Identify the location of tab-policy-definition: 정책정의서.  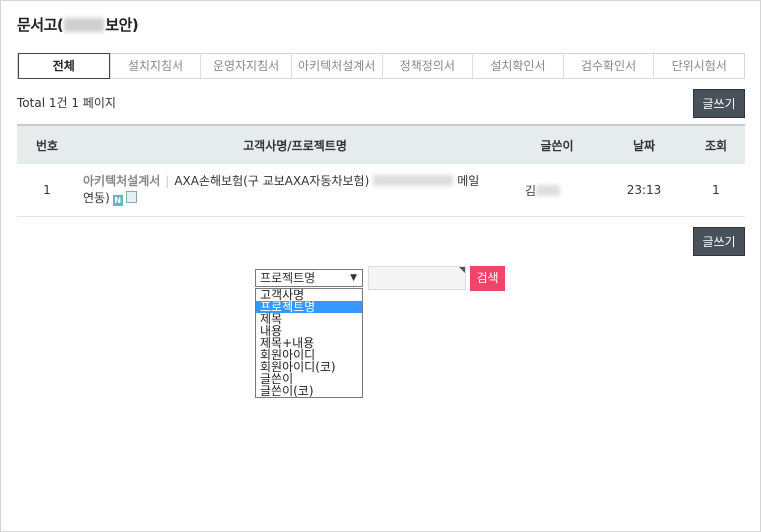
(427, 66).